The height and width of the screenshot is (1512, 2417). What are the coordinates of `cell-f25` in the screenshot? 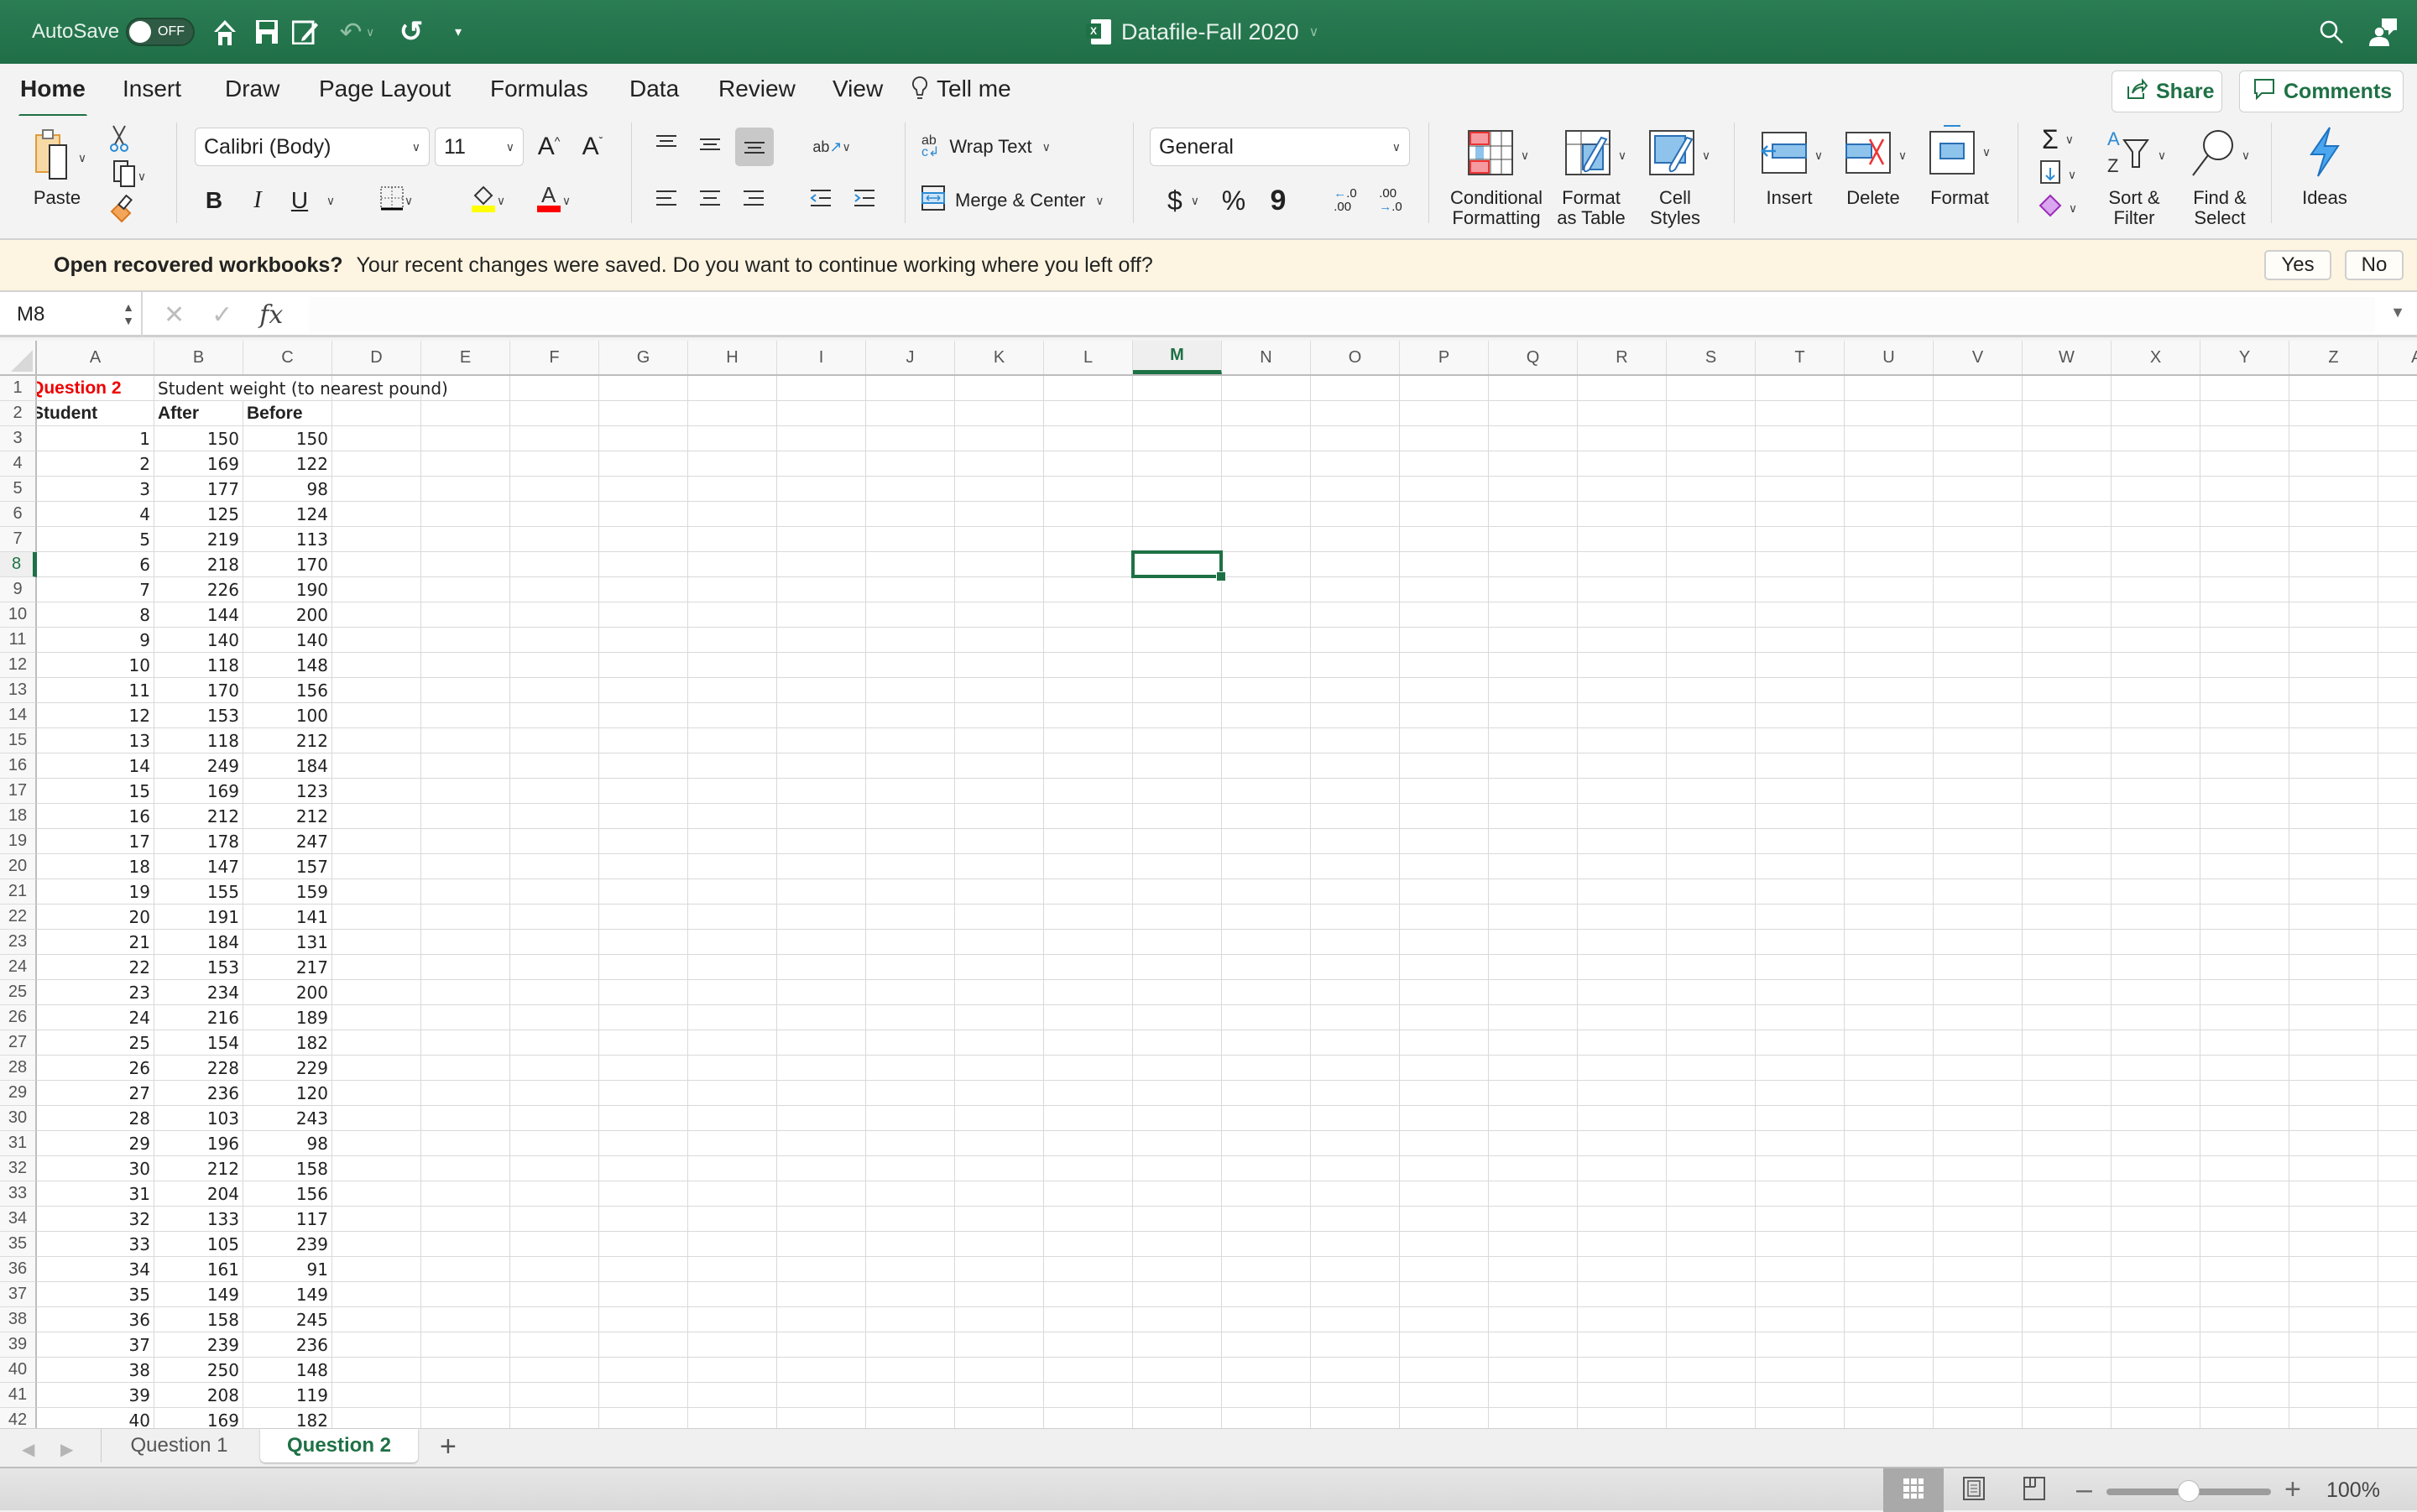 It's located at (554, 992).